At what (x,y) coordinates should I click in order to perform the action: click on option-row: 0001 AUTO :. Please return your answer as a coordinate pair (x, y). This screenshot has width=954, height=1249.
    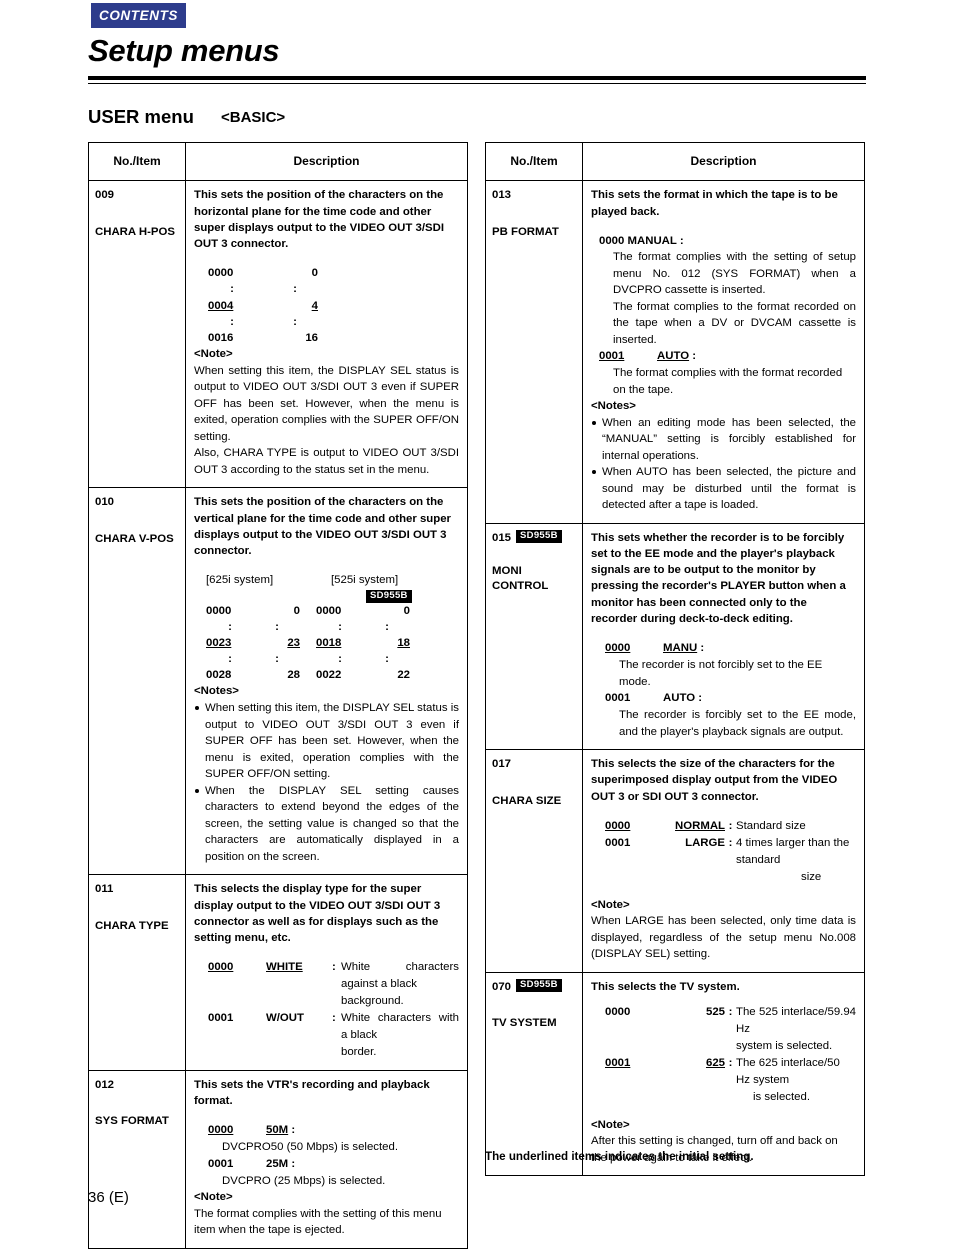
    Looking at the image, I should click on (727, 356).